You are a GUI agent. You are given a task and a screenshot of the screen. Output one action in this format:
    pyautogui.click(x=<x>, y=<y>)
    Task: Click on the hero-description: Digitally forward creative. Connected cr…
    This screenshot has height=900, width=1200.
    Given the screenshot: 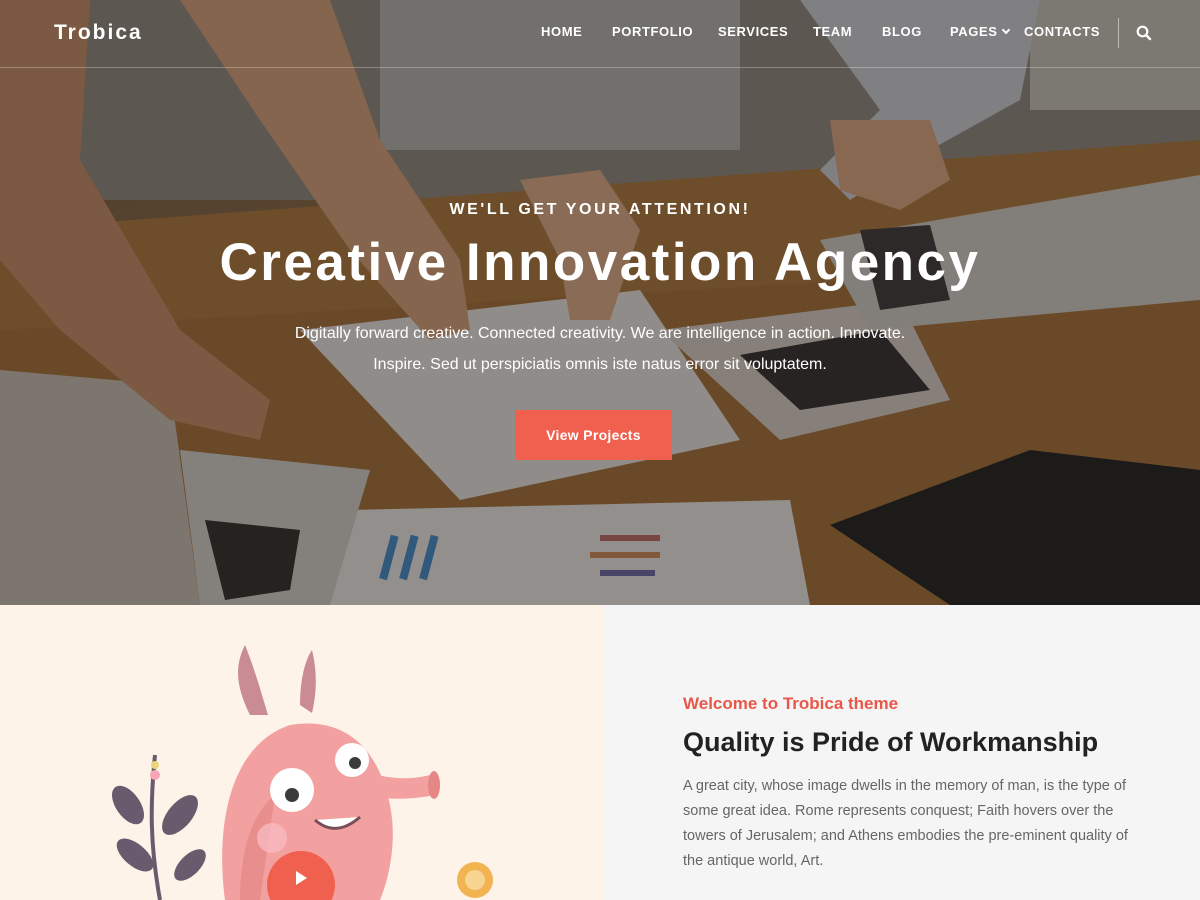 What is the action you would take?
    pyautogui.click(x=600, y=349)
    